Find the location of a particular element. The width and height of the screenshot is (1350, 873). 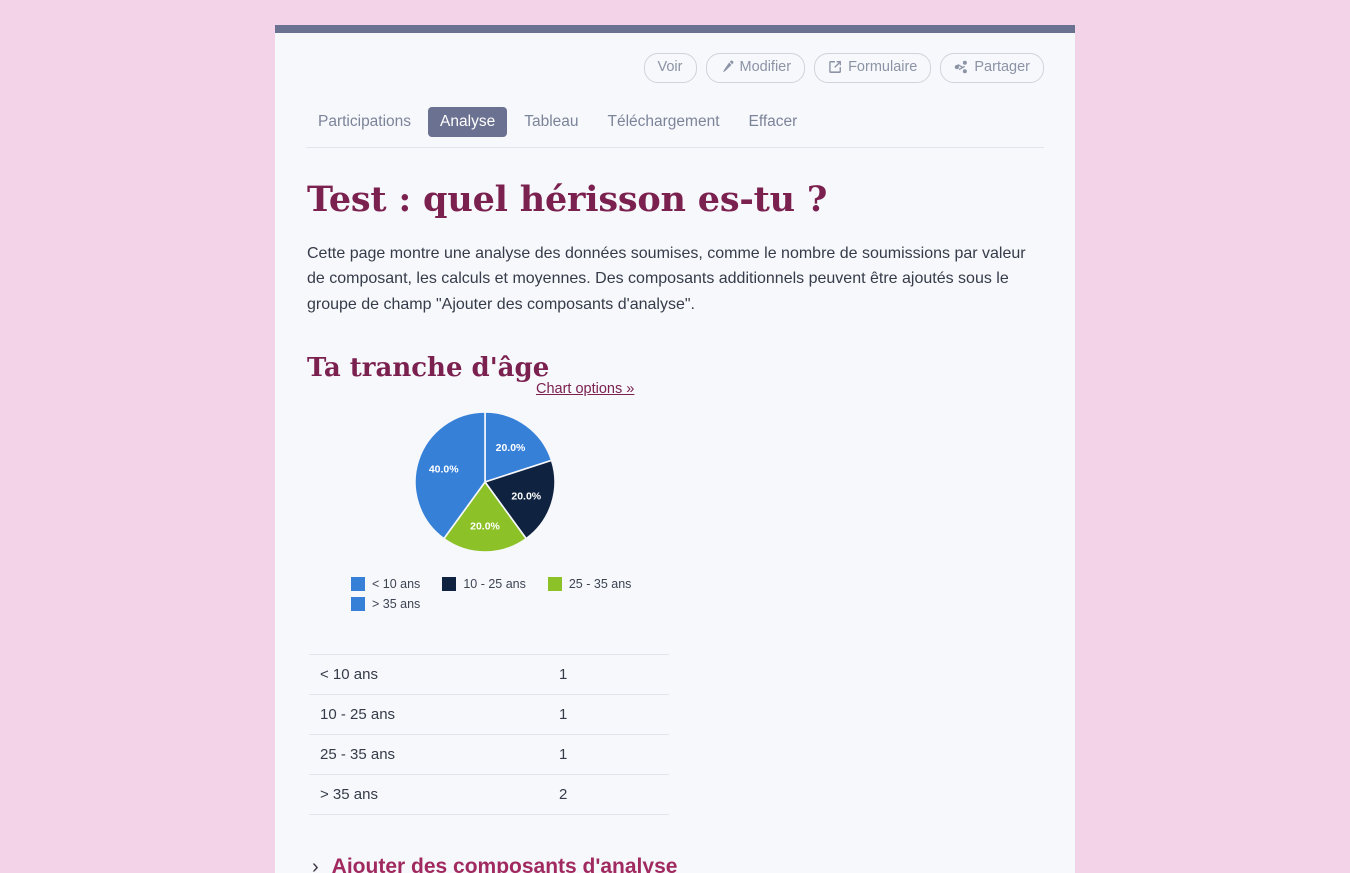

chart-legend: < 10 ans 10 - 25 ans 25 - 35 ans > 35 ans is located at coordinates (516, 597).